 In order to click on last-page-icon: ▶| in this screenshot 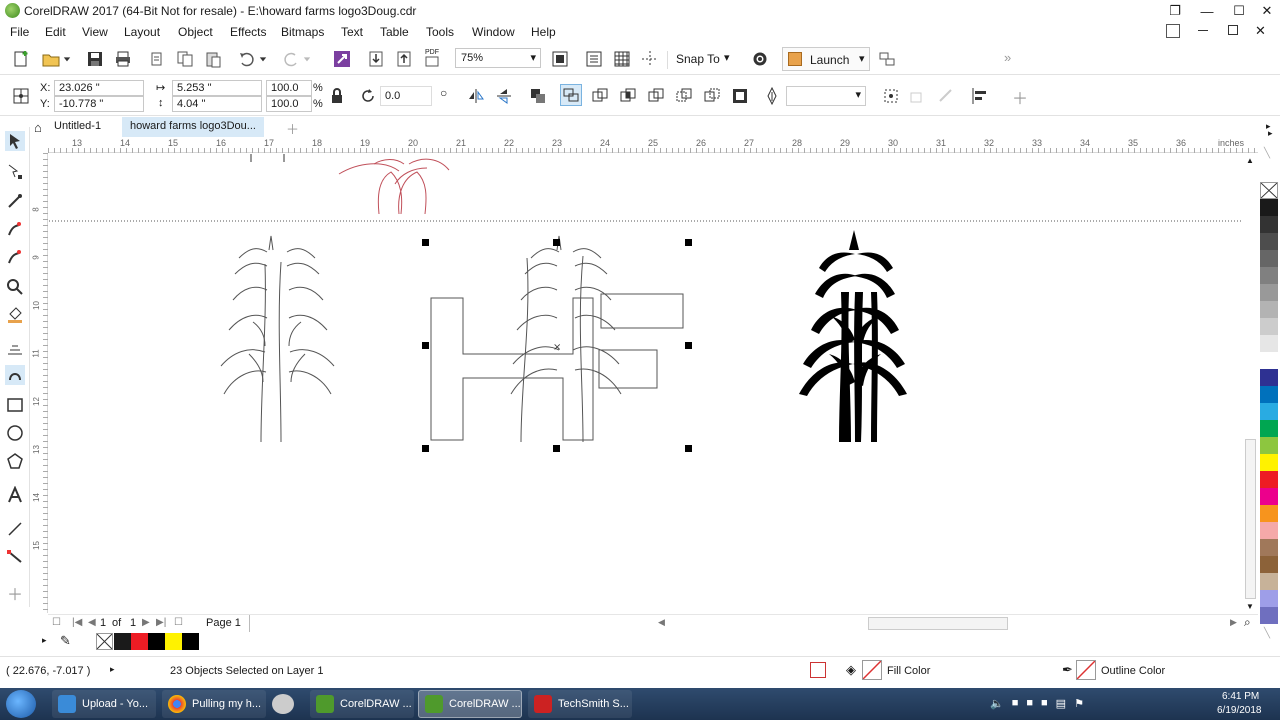, I will do `click(161, 622)`.